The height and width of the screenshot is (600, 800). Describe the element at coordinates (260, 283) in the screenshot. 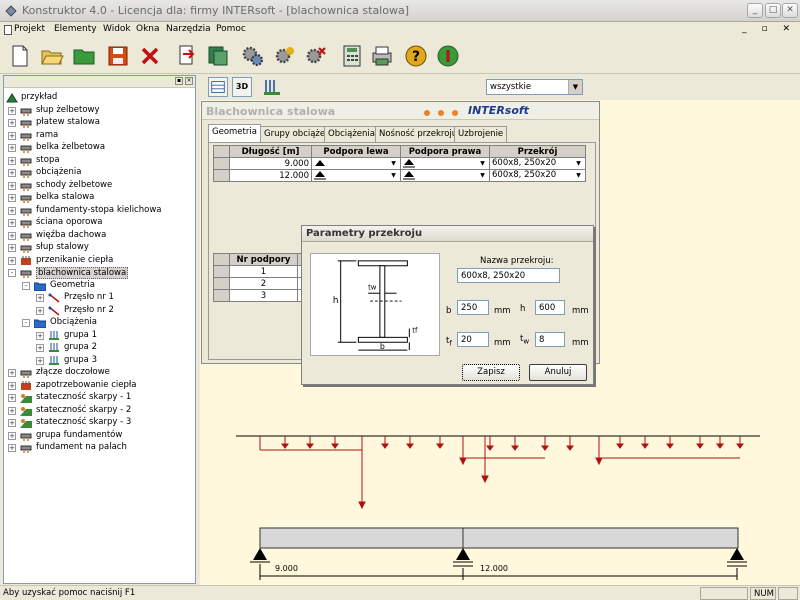

I see `table-row: 2` at that location.